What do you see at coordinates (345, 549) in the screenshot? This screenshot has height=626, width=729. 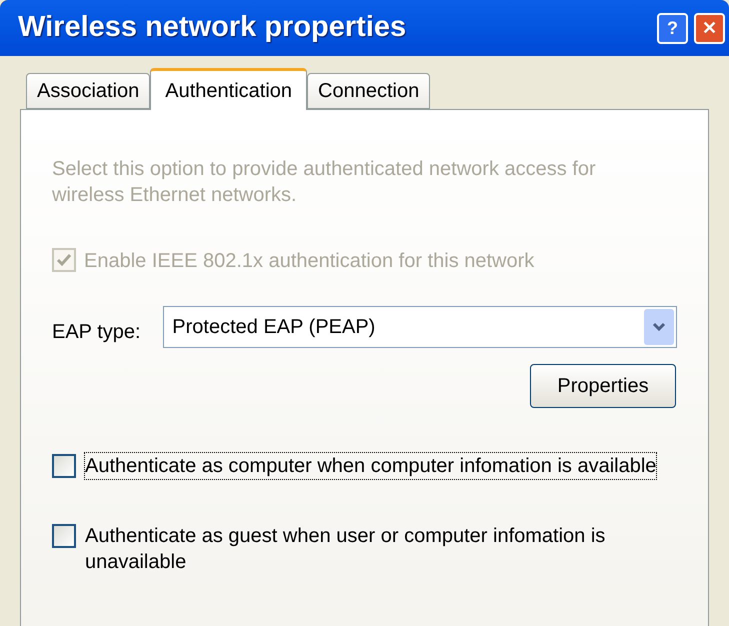 I see `checkbox-label: Authenticate as guest when user or computer infomation is unavailable` at bounding box center [345, 549].